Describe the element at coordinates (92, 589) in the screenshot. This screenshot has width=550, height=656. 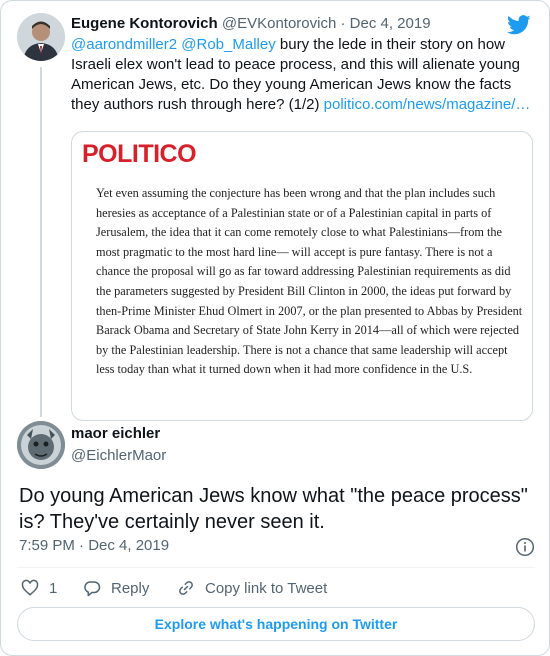
I see `reply-icon` at that location.